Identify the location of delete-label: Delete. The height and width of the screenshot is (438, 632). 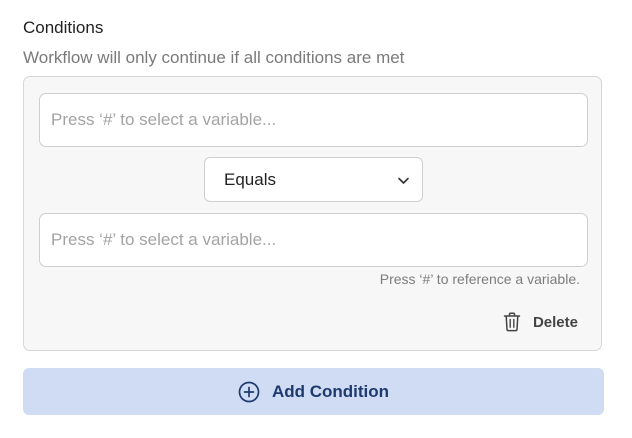
(555, 322).